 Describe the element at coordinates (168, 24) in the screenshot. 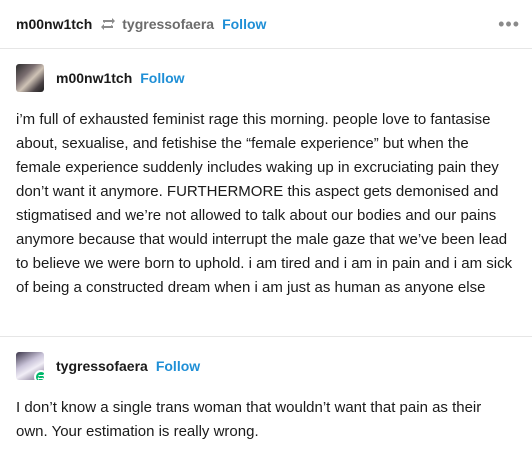

I see `reblogged-from-username: tygressofaera` at that location.